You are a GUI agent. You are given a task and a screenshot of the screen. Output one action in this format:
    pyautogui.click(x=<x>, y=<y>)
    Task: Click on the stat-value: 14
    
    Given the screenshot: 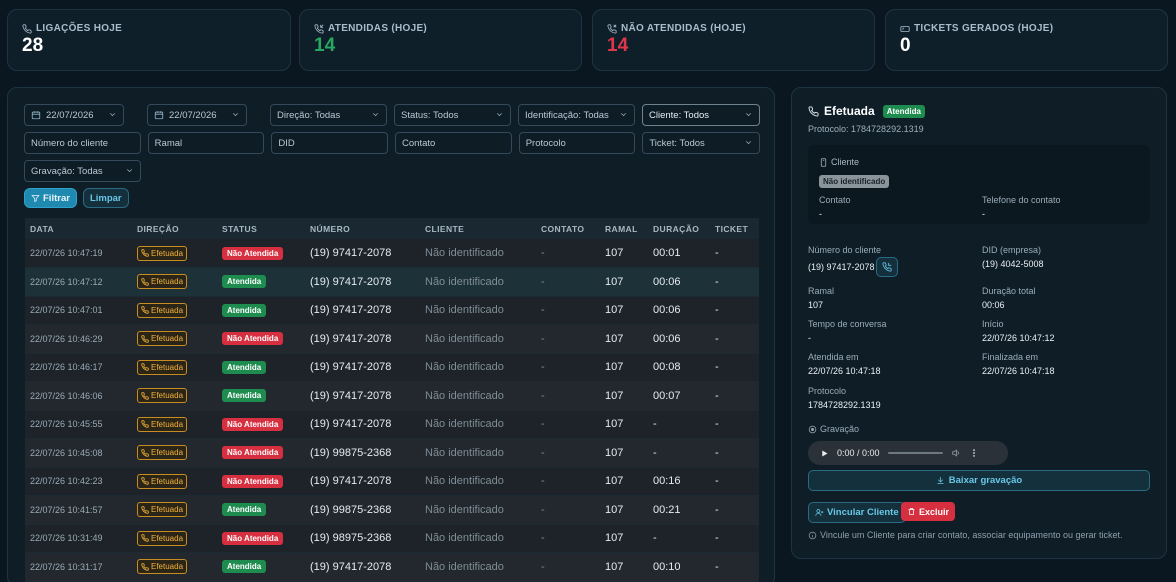 What is the action you would take?
    pyautogui.click(x=325, y=45)
    